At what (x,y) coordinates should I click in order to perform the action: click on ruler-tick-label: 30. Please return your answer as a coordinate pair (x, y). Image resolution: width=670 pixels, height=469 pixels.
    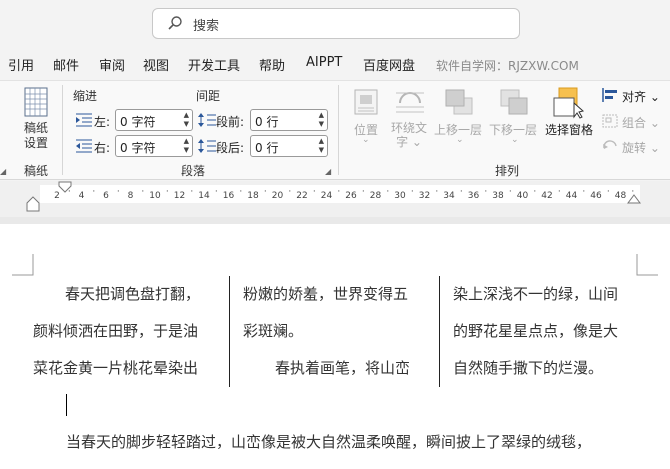
    Looking at the image, I should click on (400, 196).